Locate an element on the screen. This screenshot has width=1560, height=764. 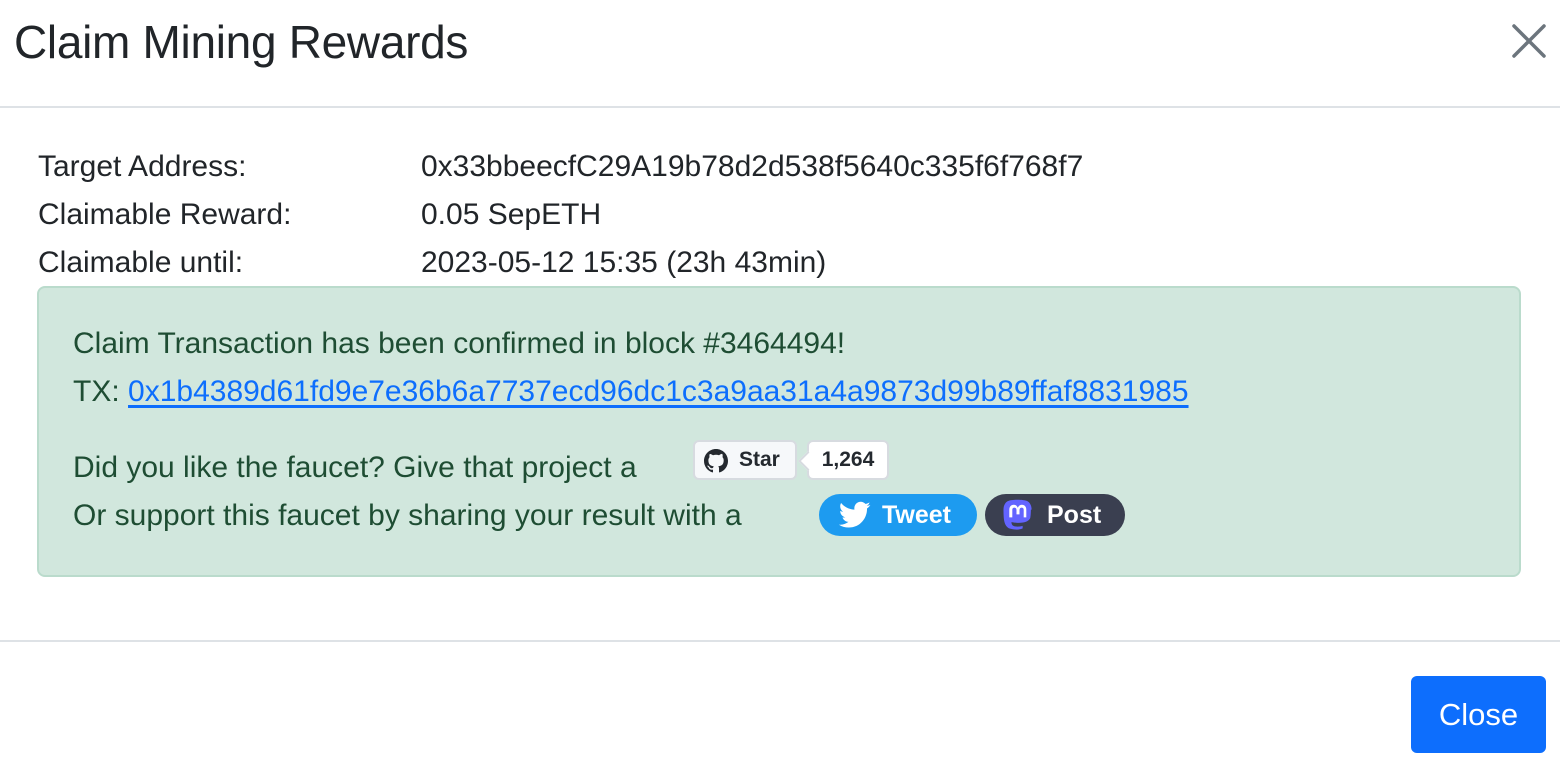
github-star-button: Star is located at coordinates (745, 460).